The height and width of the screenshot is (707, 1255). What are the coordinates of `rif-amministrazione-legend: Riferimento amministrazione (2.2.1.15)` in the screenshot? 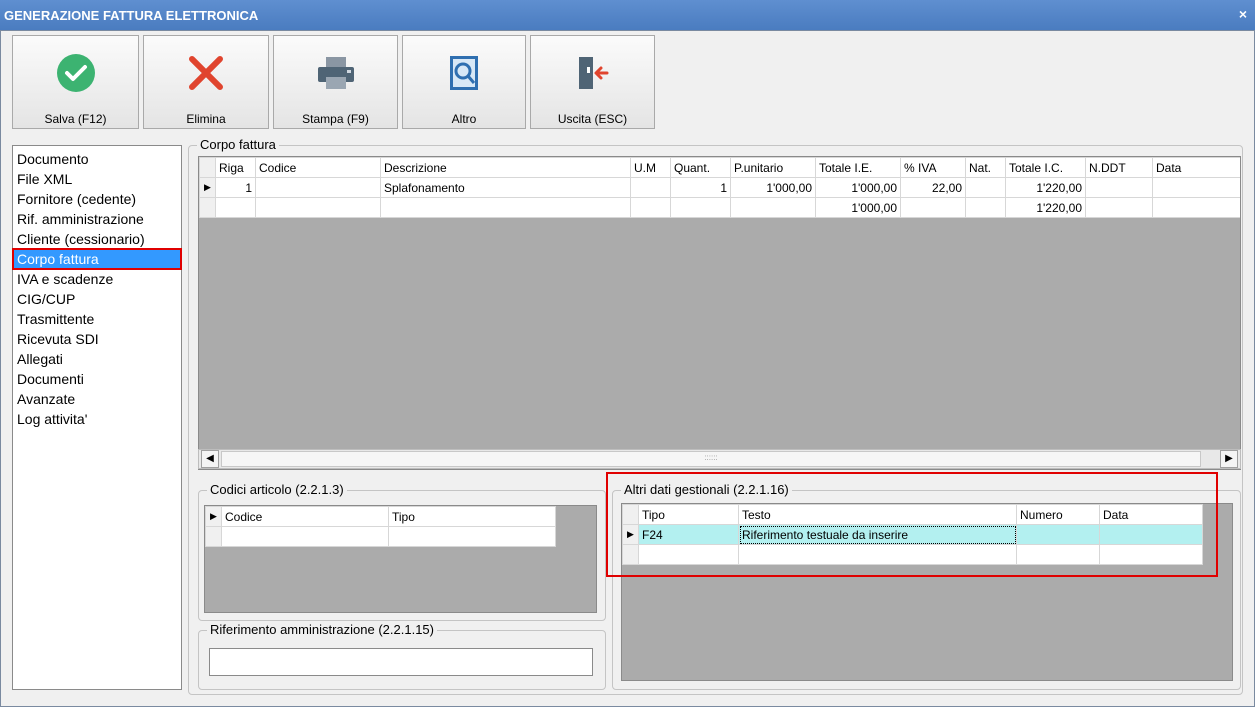 It's located at (322, 629).